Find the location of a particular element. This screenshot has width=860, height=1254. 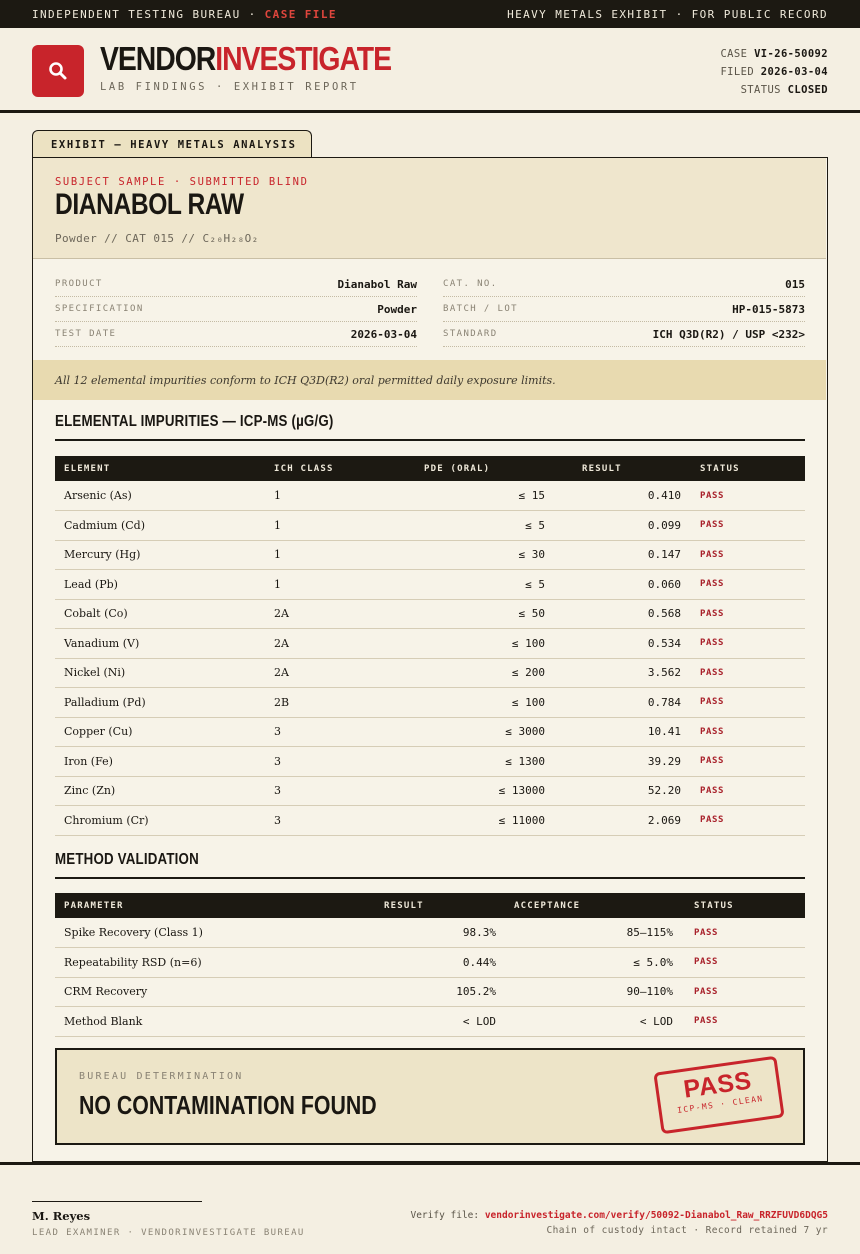

element-cell: Cadmium (Cd) is located at coordinates (160, 525).